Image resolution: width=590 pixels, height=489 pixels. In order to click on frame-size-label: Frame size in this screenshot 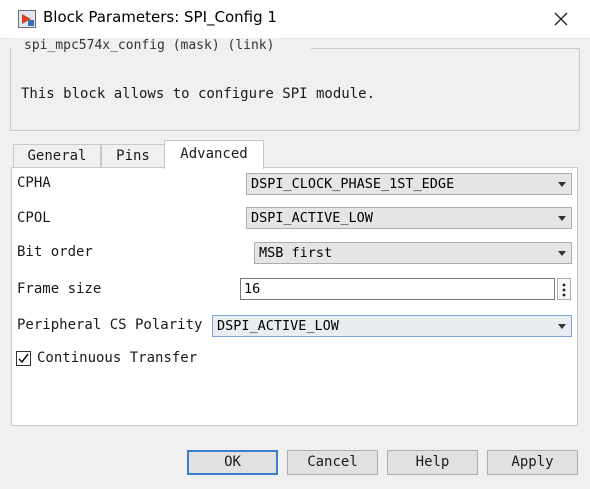, I will do `click(59, 289)`.